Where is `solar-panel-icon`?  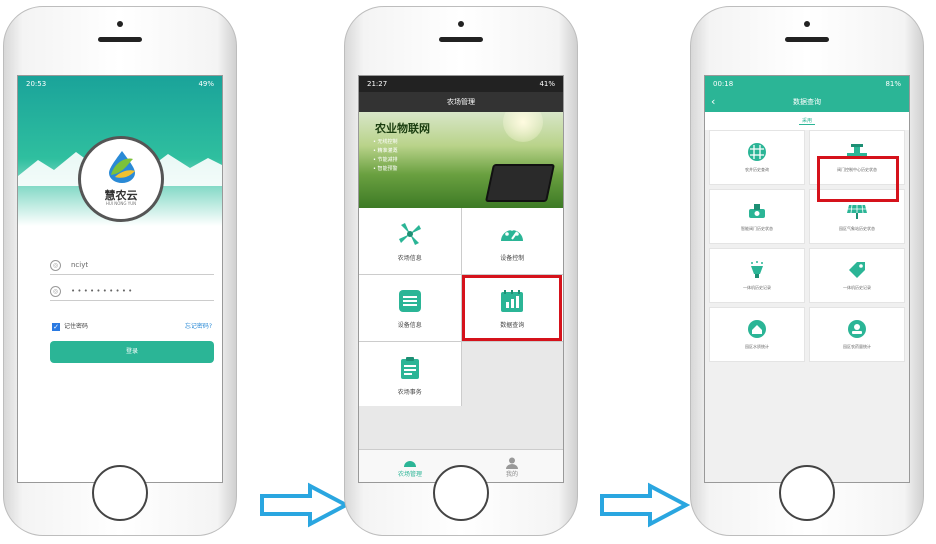 solar-panel-icon is located at coordinates (857, 211).